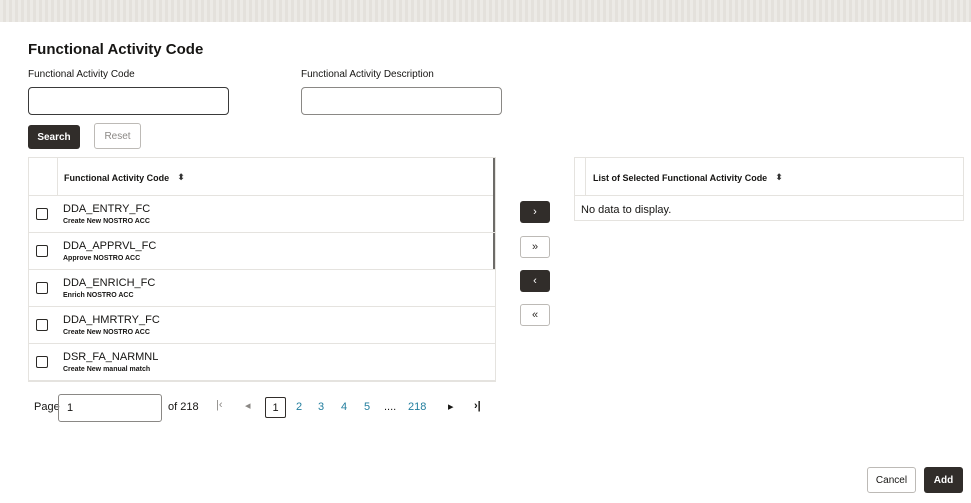  What do you see at coordinates (262, 214) in the screenshot?
I see `table-row: DDA_ENTRY_FC Create New NOSTRO ACC` at bounding box center [262, 214].